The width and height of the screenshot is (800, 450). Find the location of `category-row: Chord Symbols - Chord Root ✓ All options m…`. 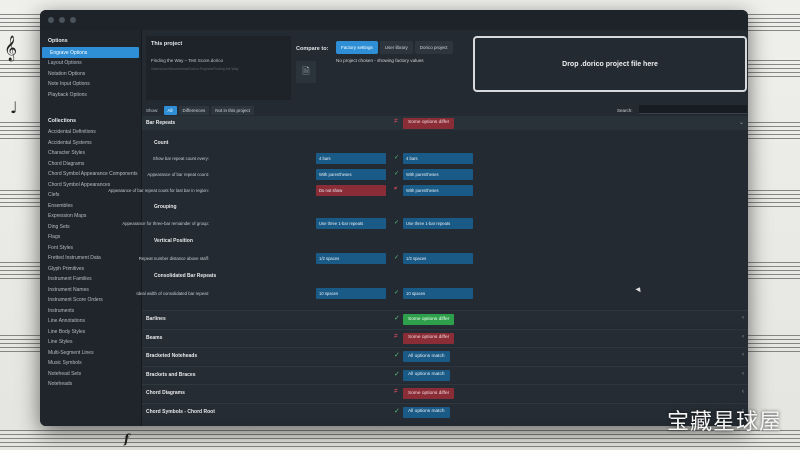

category-row: Chord Symbols - Chord Root ✓ All options m… is located at coordinates (445, 411).